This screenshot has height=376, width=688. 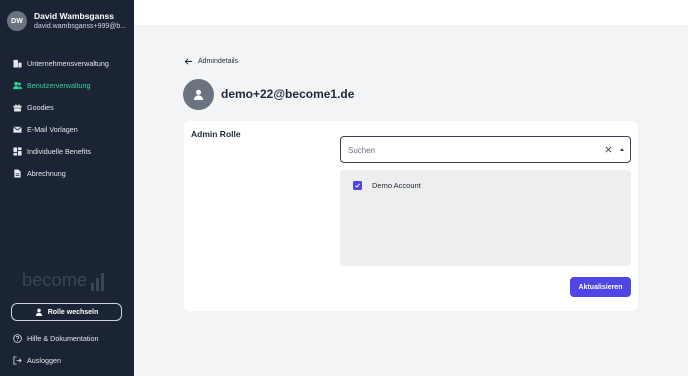 I want to click on user-avatar: DW, so click(x=17, y=21).